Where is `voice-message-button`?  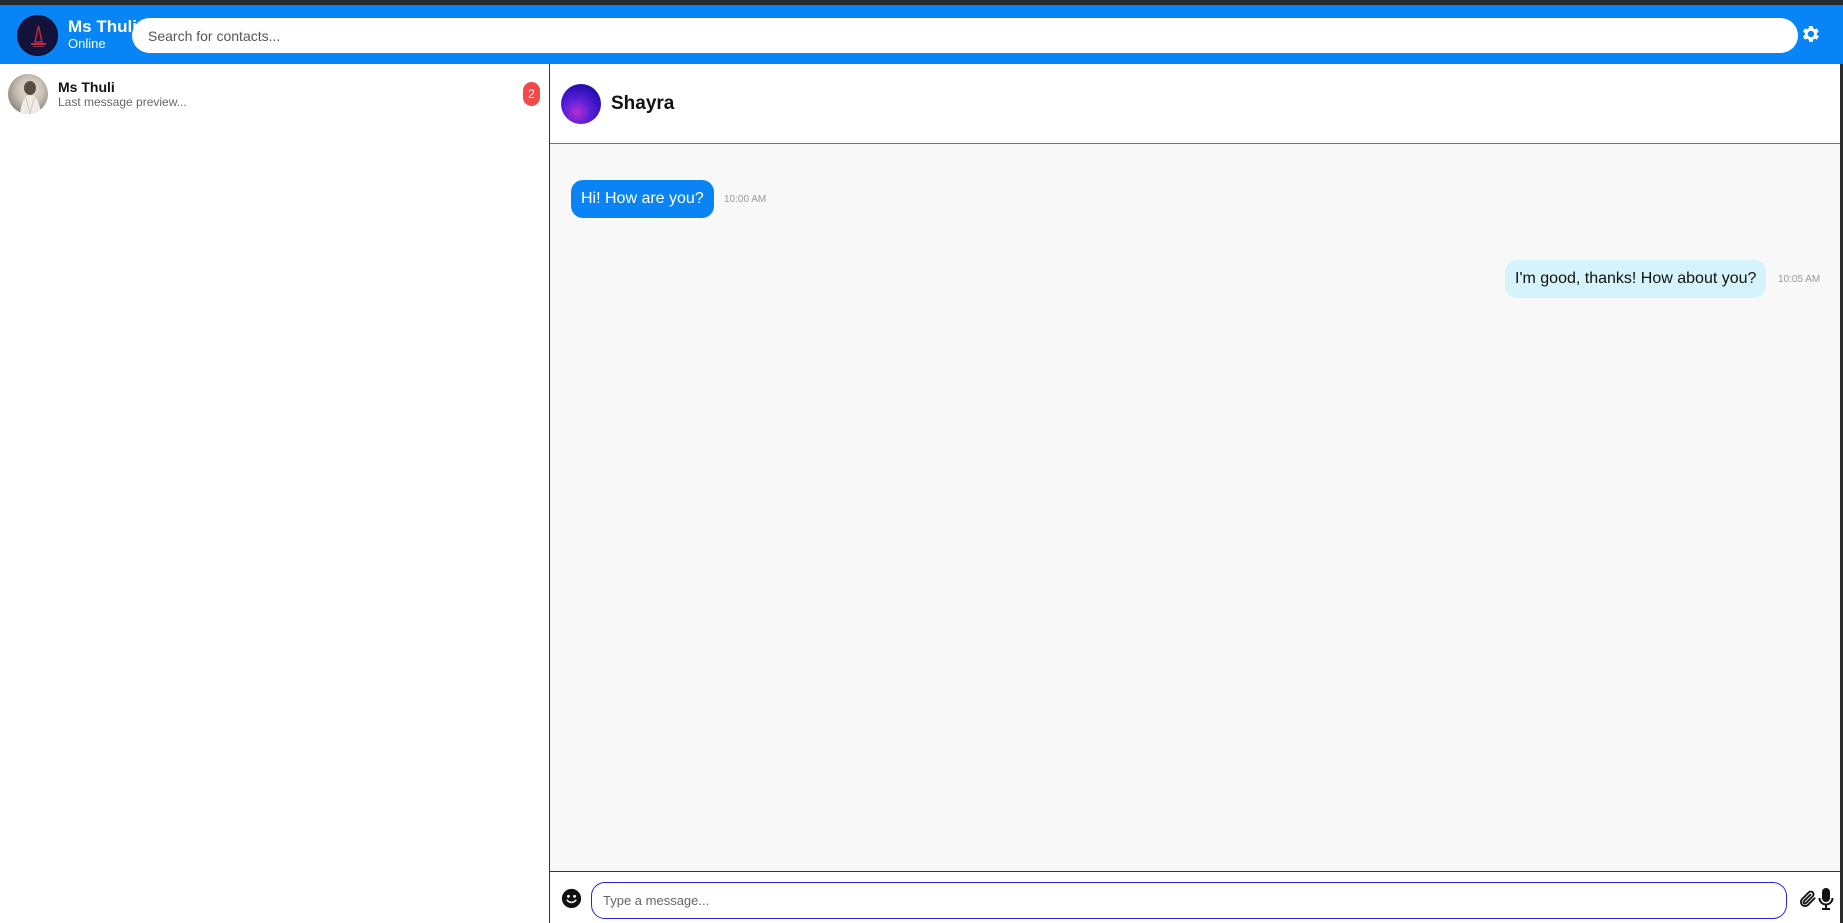 voice-message-button is located at coordinates (1826, 899).